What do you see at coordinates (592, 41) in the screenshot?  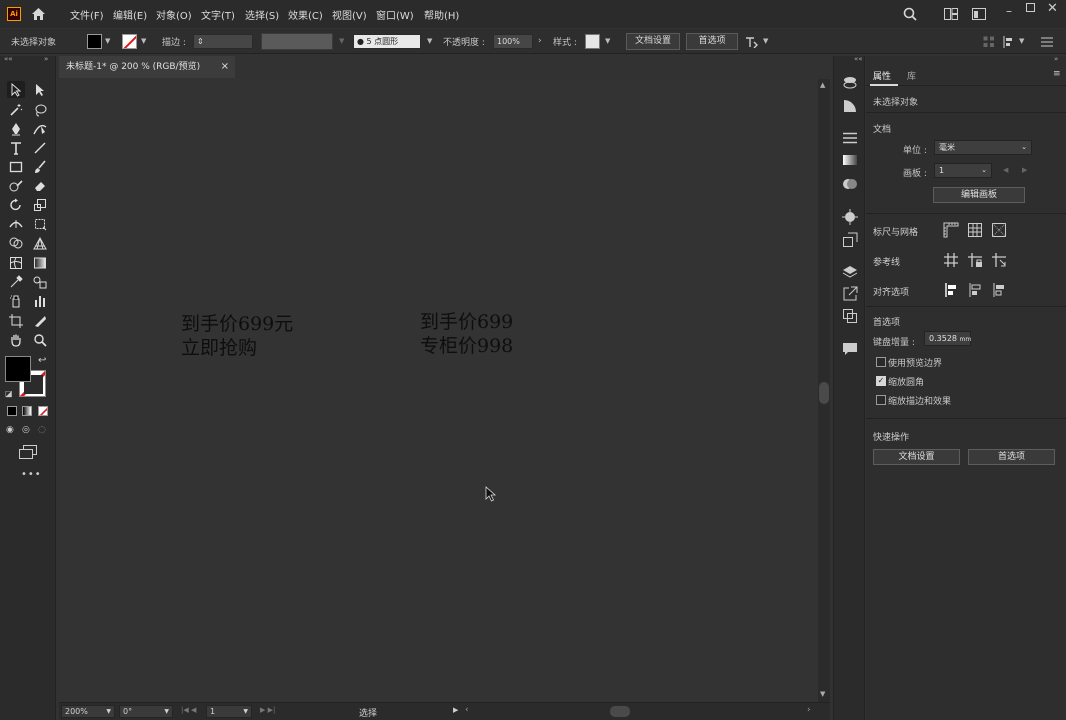 I see `graphic-style-swatch` at bounding box center [592, 41].